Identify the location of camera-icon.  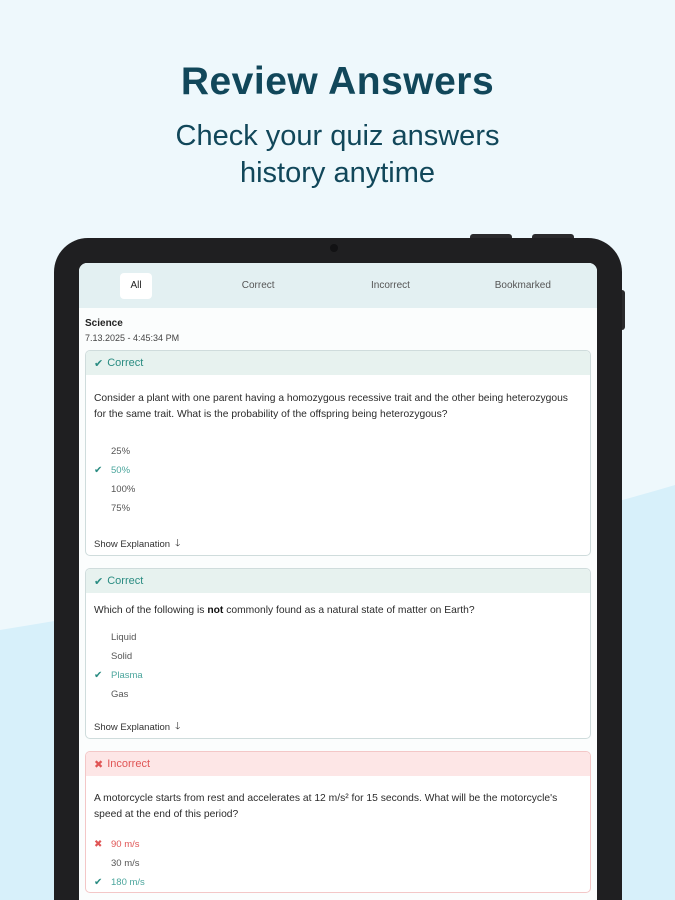
(334, 248).